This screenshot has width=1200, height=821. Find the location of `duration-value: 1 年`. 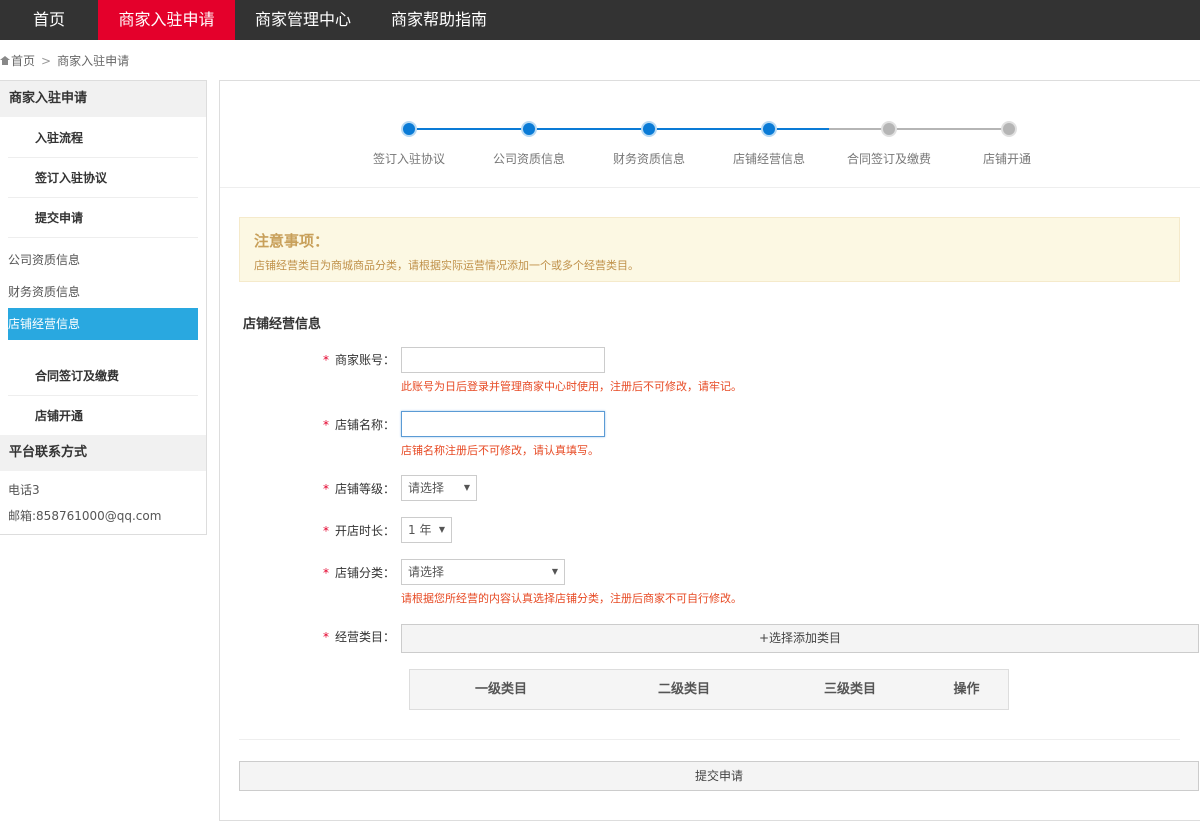

duration-value: 1 年 is located at coordinates (420, 530).